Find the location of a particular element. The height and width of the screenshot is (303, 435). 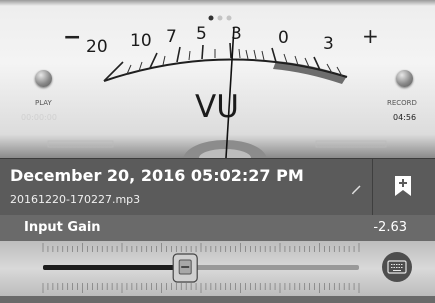

faint-label-left is located at coordinates (80, 144).